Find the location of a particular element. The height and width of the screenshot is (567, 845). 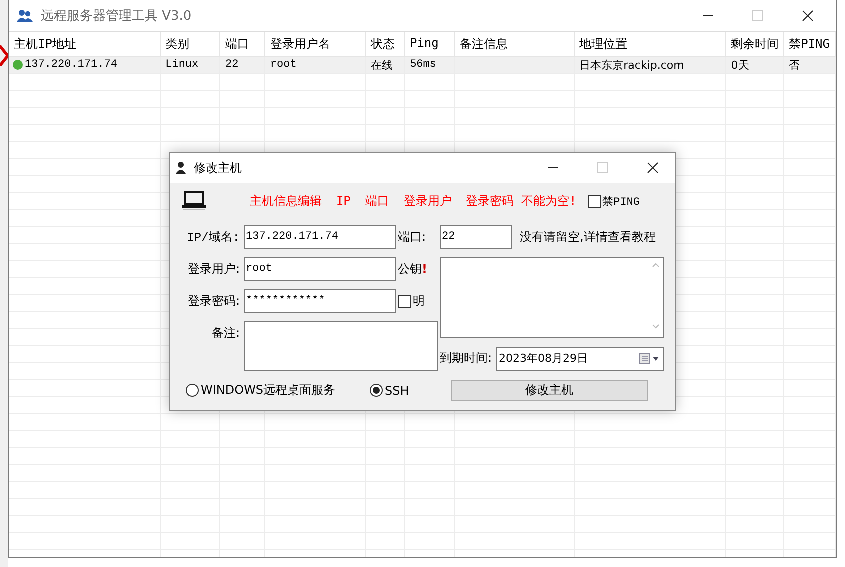

column-header: 主机IP地址 is located at coordinates (85, 44).